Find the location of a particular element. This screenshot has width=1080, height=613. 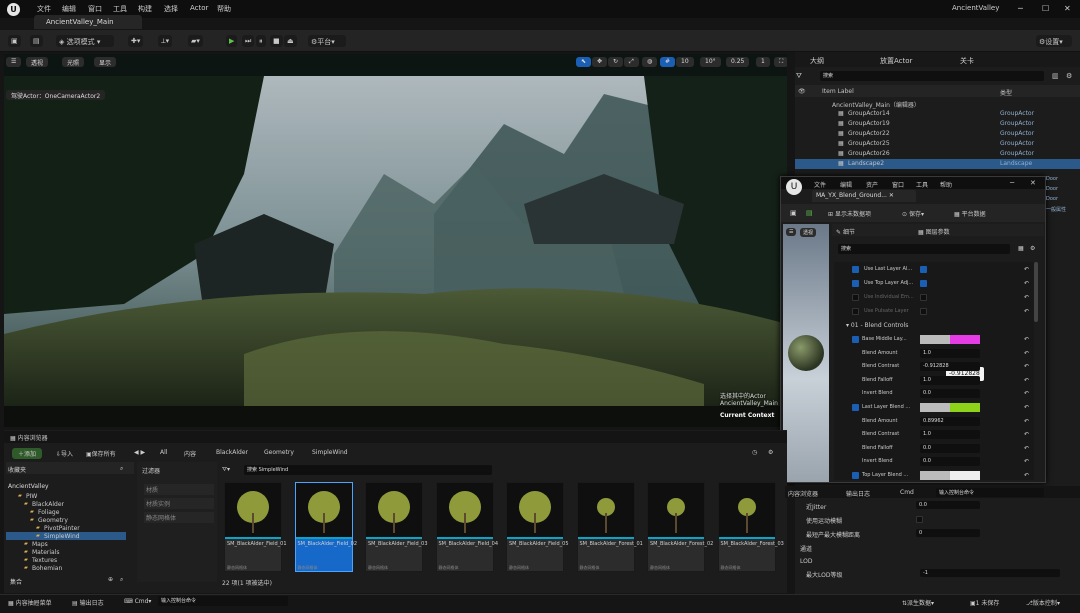

asset-tile: SM_BlackAlder_Field_02 静态网格体 is located at coordinates (325, 527).